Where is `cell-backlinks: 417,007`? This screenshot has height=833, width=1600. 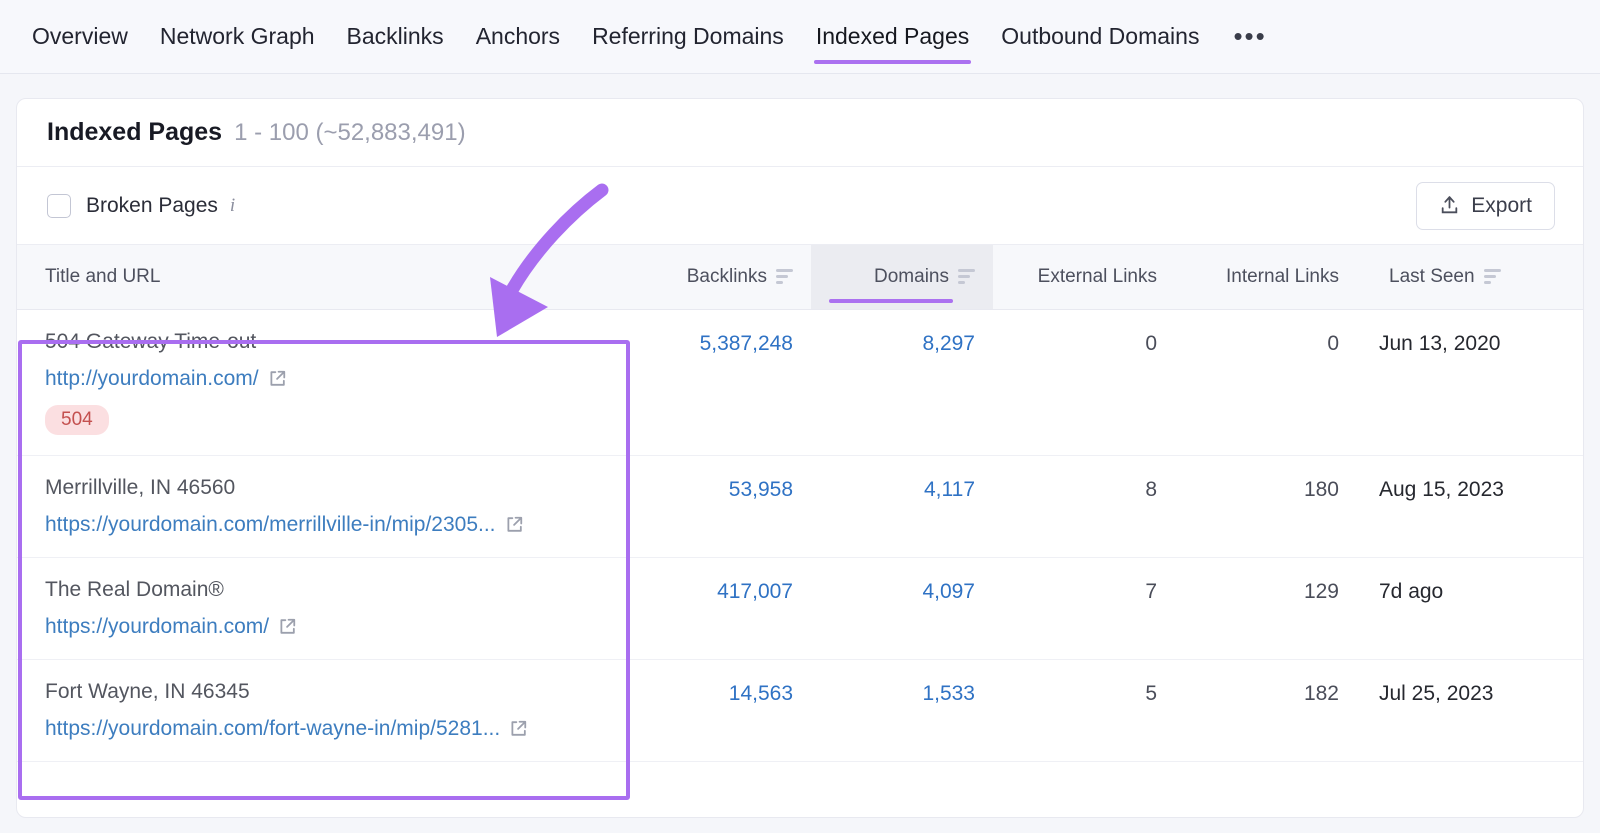
cell-backlinks: 417,007 is located at coordinates (720, 608).